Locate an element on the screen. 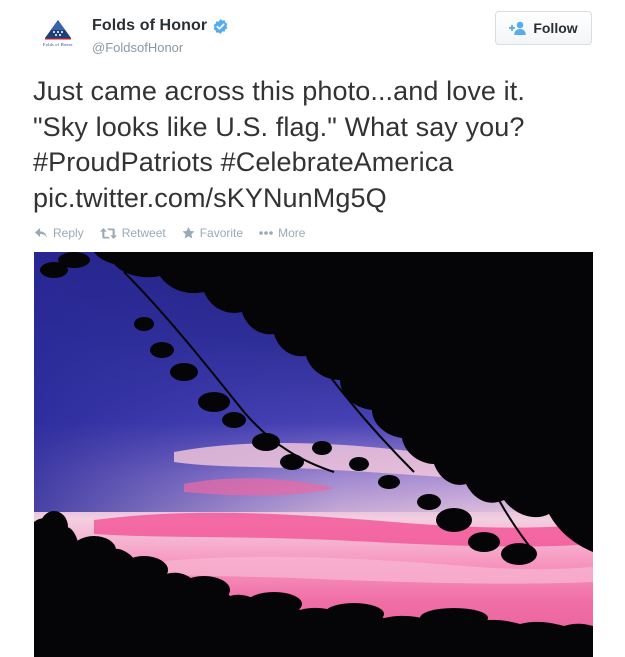 This screenshot has width=625, height=657. more-label: More is located at coordinates (292, 233).